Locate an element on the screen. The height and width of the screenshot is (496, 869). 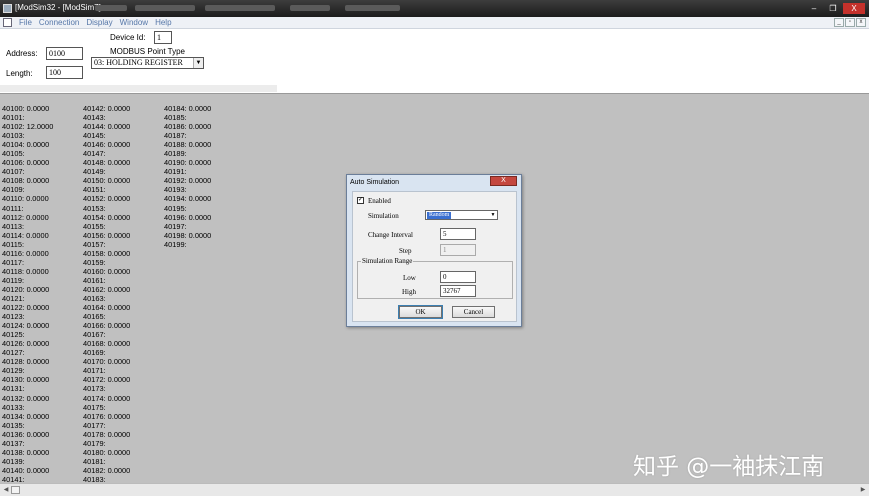
register-row: 40146: 0.0000 is located at coordinates (106, 144).